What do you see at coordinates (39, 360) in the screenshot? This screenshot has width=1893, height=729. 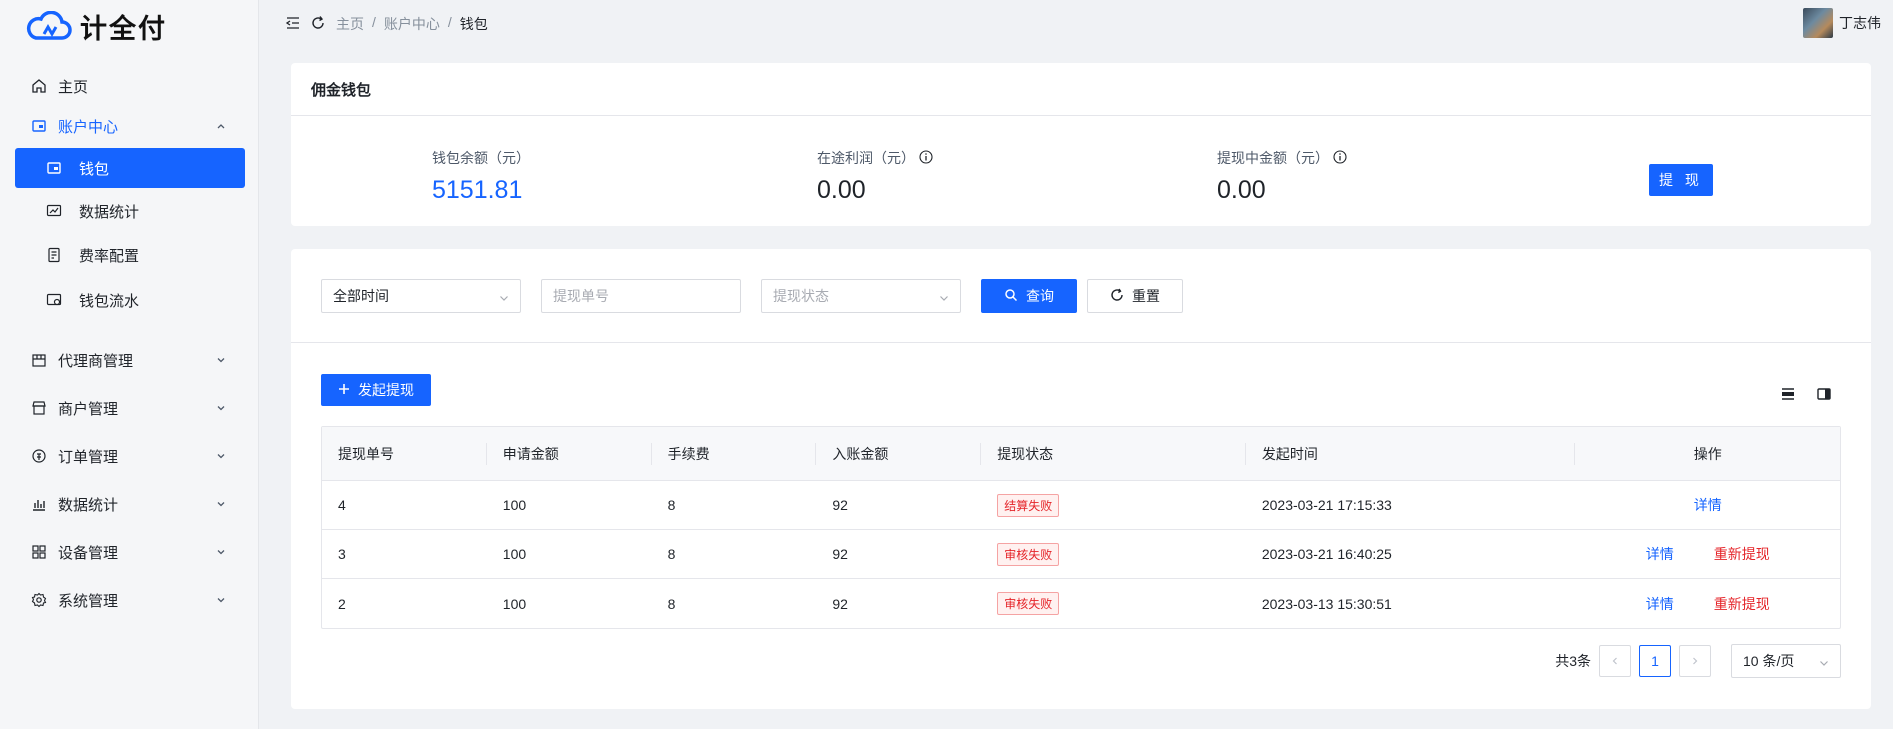 I see `agent-icon` at bounding box center [39, 360].